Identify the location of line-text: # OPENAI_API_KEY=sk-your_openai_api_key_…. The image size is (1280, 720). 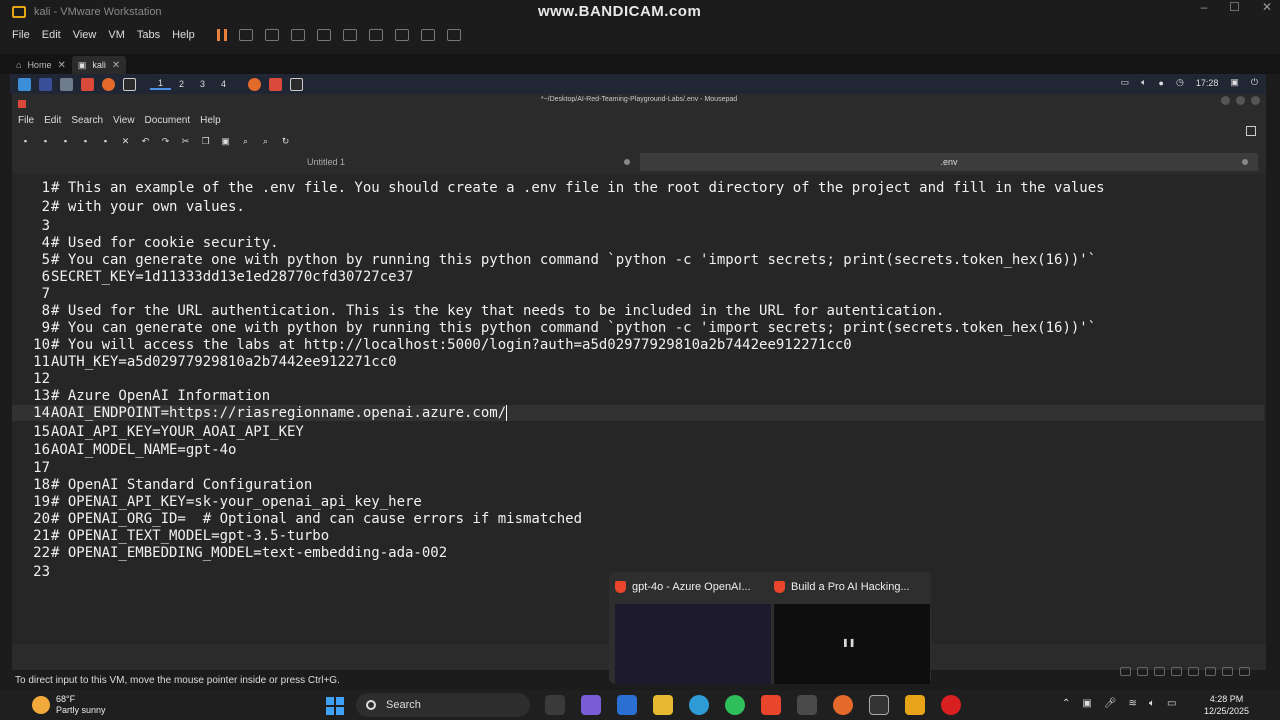
(236, 502).